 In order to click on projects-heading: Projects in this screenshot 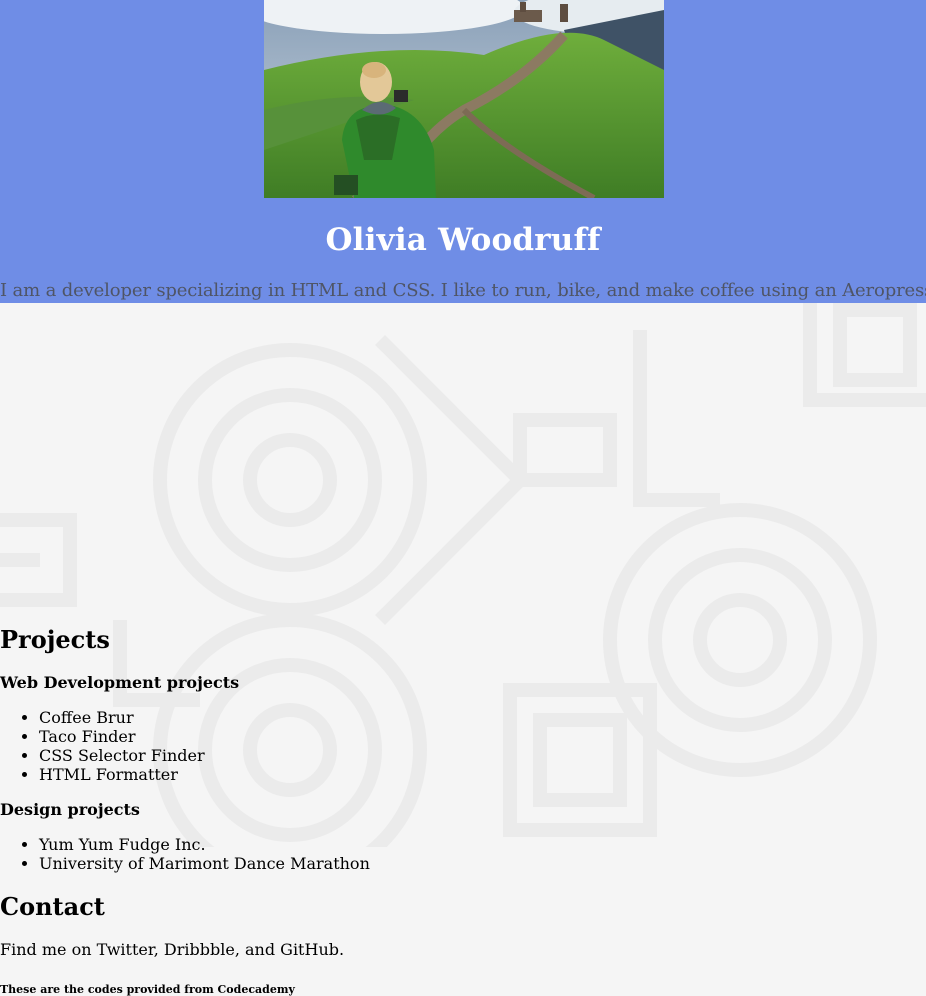, I will do `click(55, 639)`.